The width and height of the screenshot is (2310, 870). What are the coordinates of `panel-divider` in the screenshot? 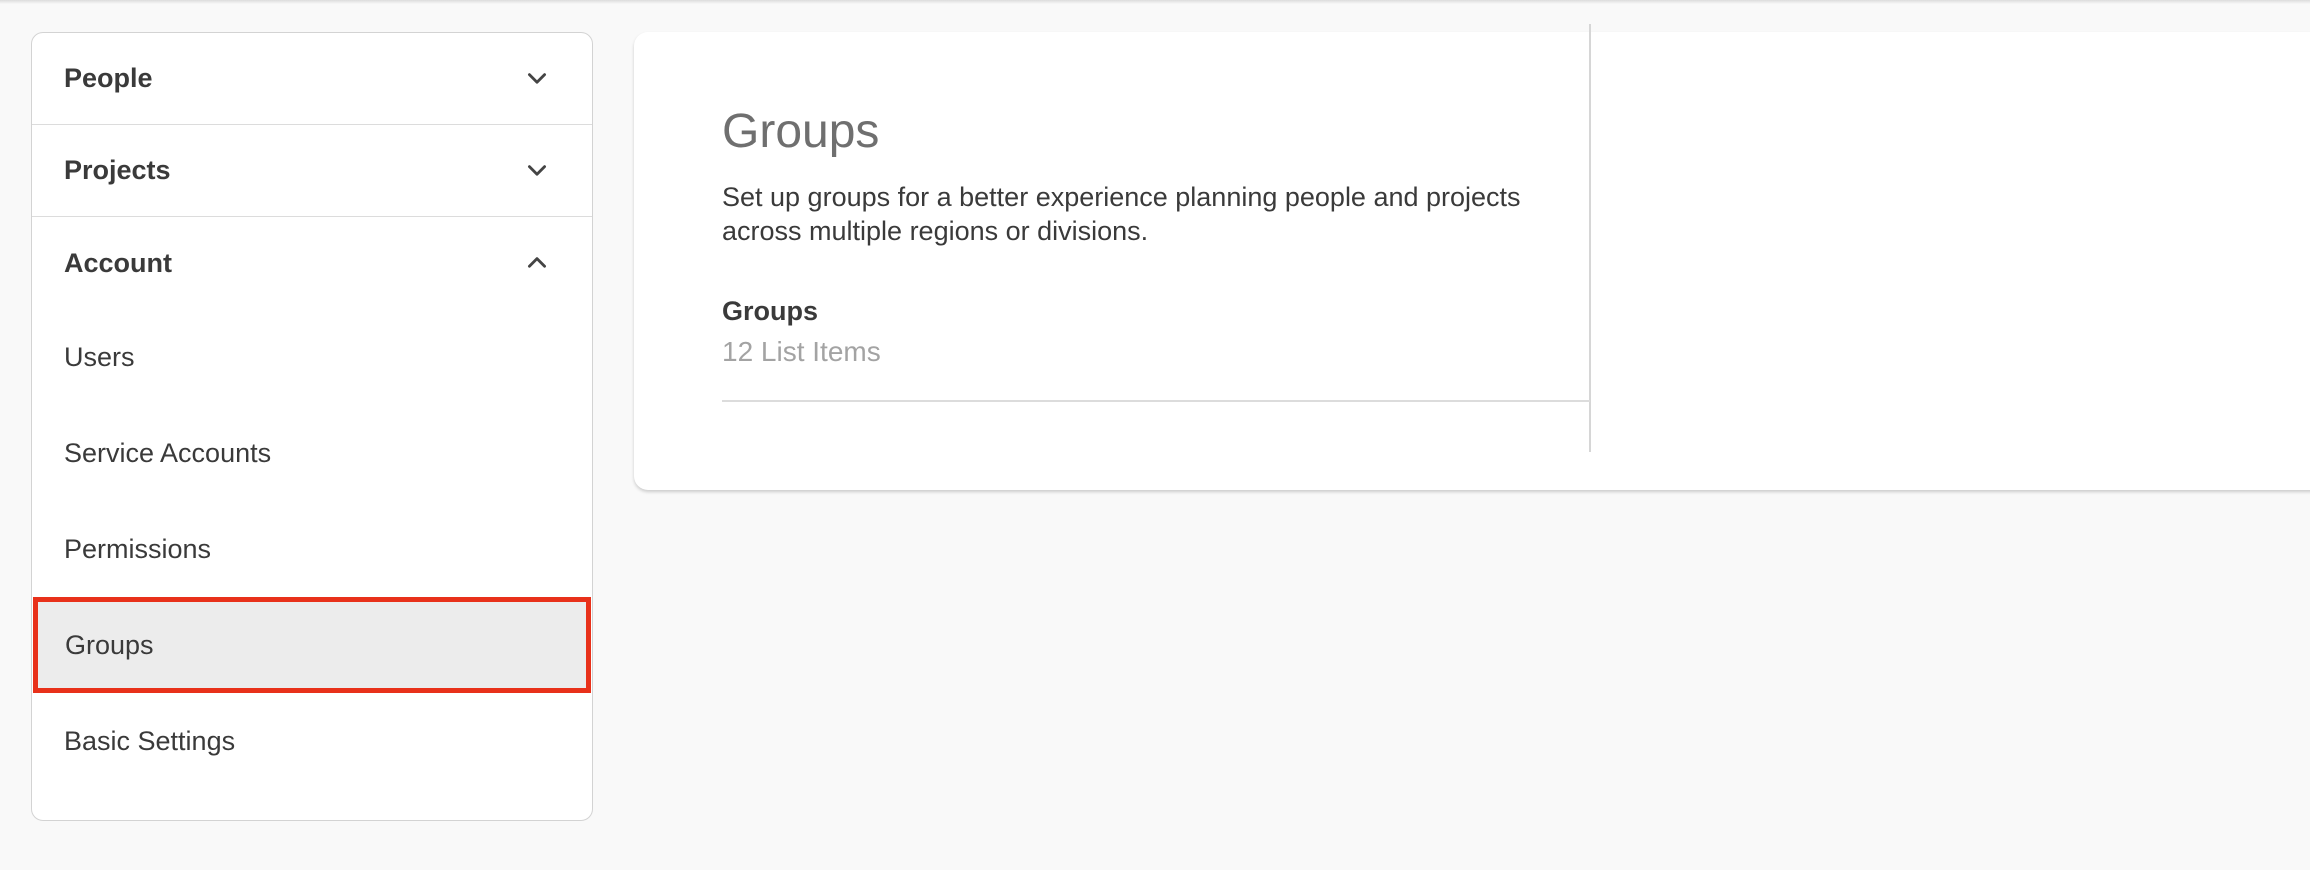 It's located at (1590, 238).